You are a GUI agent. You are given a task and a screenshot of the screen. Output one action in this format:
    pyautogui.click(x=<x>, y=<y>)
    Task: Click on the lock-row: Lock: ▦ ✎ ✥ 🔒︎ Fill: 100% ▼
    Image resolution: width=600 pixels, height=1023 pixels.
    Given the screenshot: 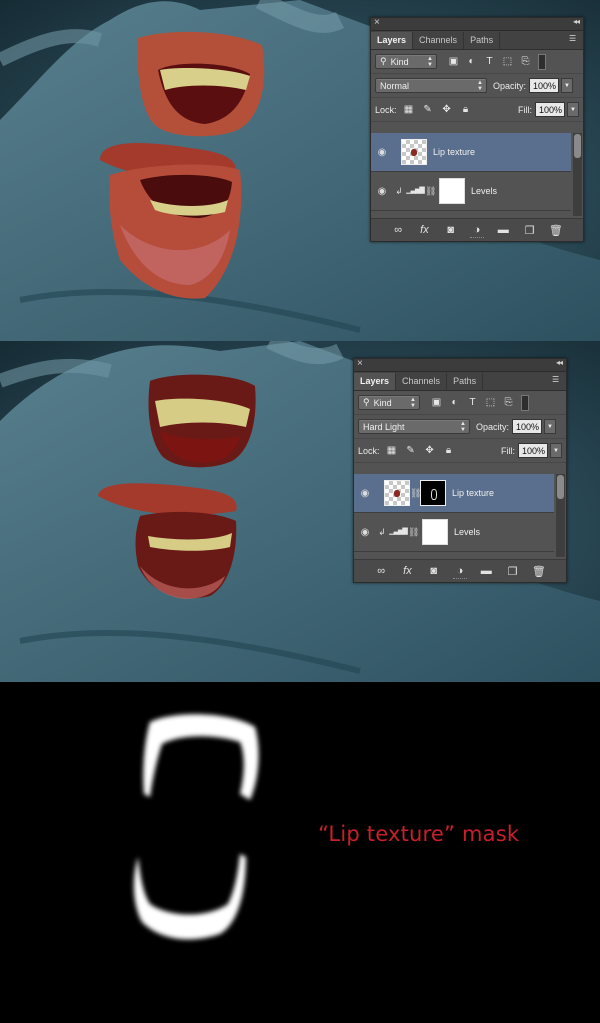 What is the action you would take?
    pyautogui.click(x=477, y=110)
    